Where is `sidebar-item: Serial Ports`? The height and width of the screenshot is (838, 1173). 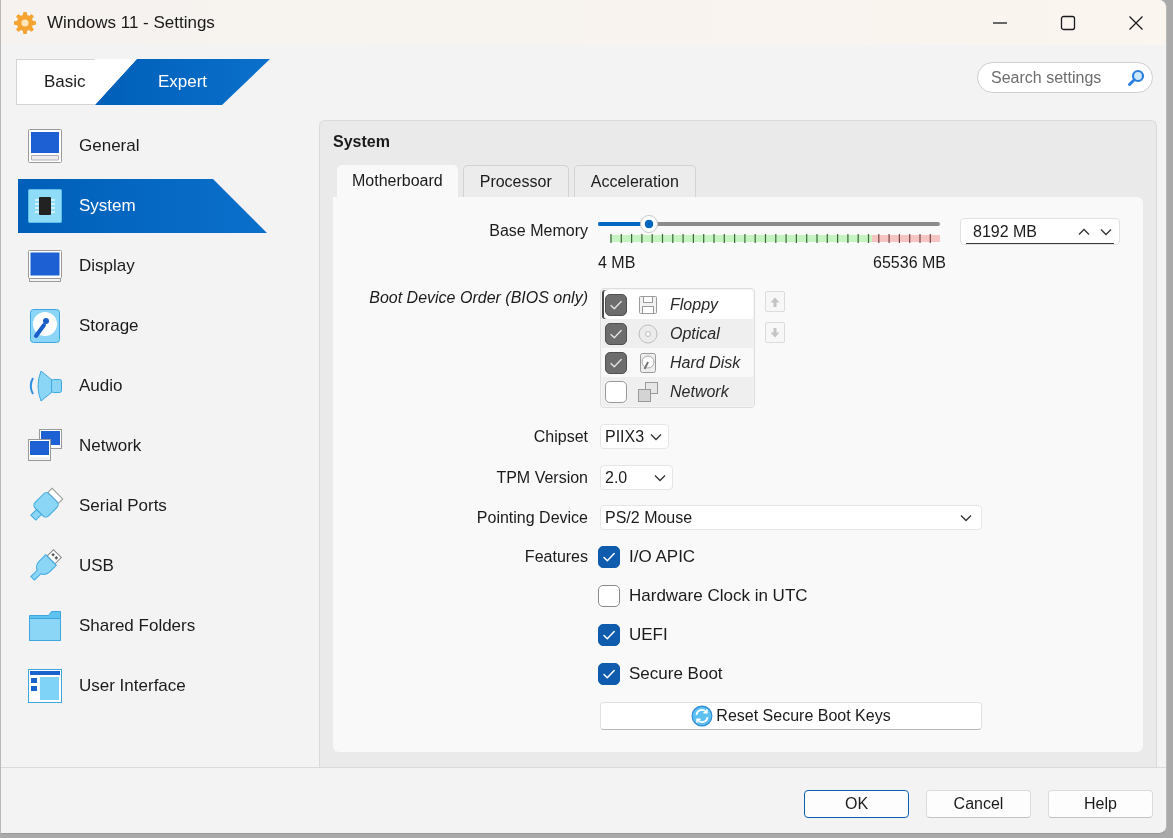
sidebar-item: Serial Ports is located at coordinates (142, 506).